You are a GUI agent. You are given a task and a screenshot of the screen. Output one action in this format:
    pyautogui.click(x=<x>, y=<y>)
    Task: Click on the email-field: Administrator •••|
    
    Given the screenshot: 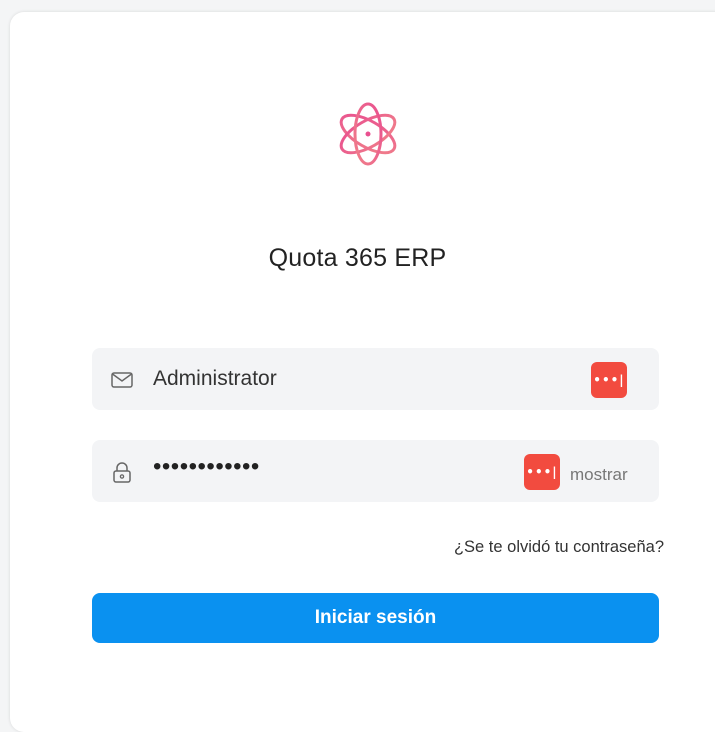 What is the action you would take?
    pyautogui.click(x=375, y=379)
    